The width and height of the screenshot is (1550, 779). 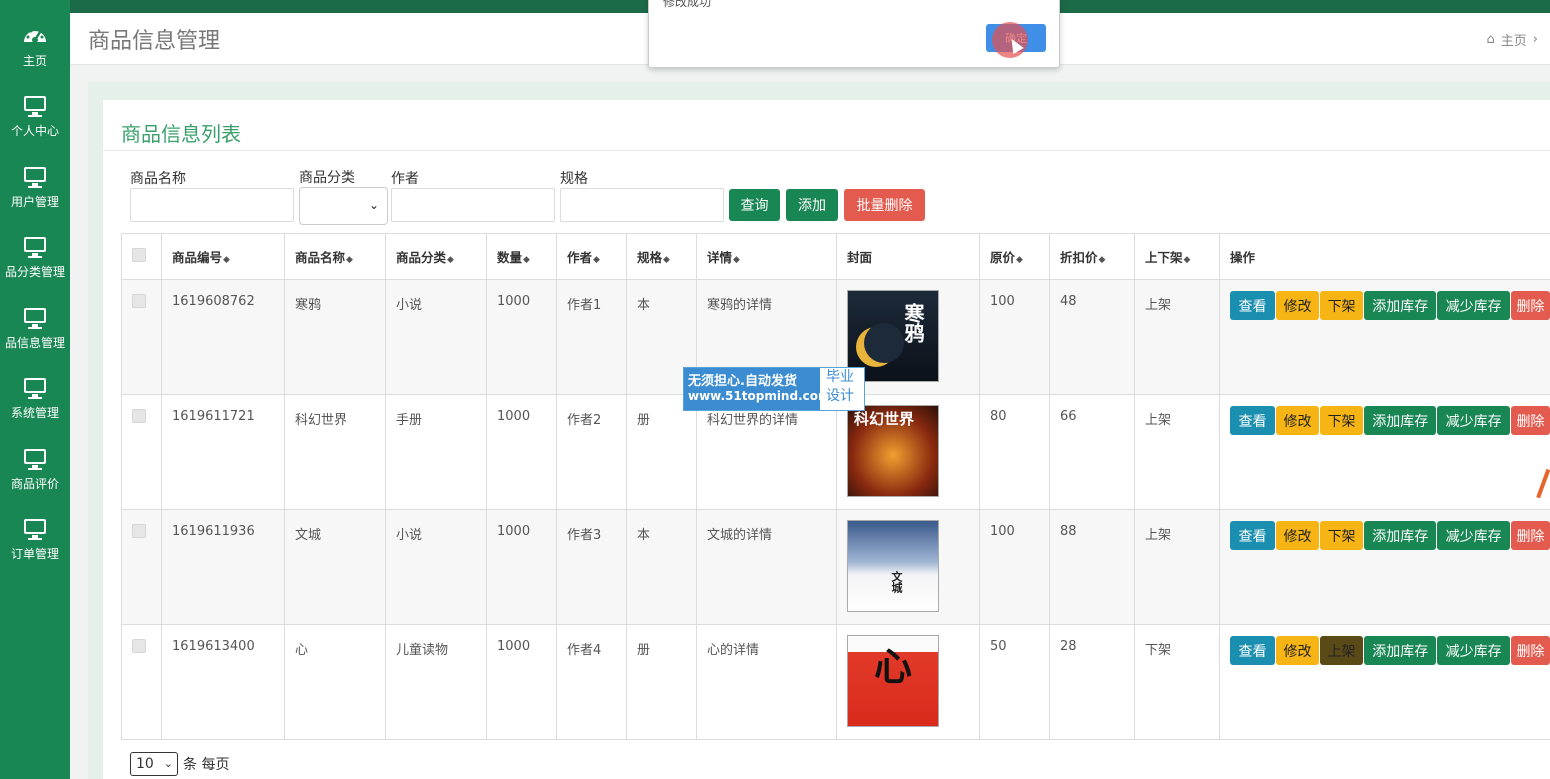 I want to click on author-input, so click(x=473, y=205).